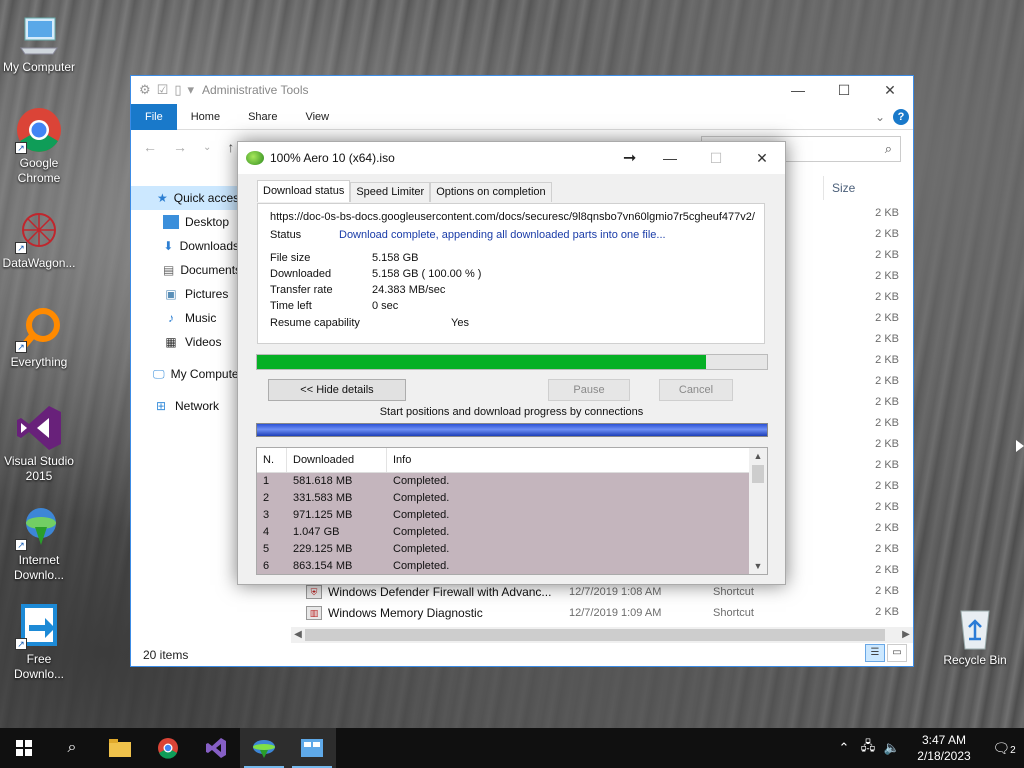  Describe the element at coordinates (185, 198) in the screenshot. I see `nav-item-quick-access: ★ Quick access` at that location.